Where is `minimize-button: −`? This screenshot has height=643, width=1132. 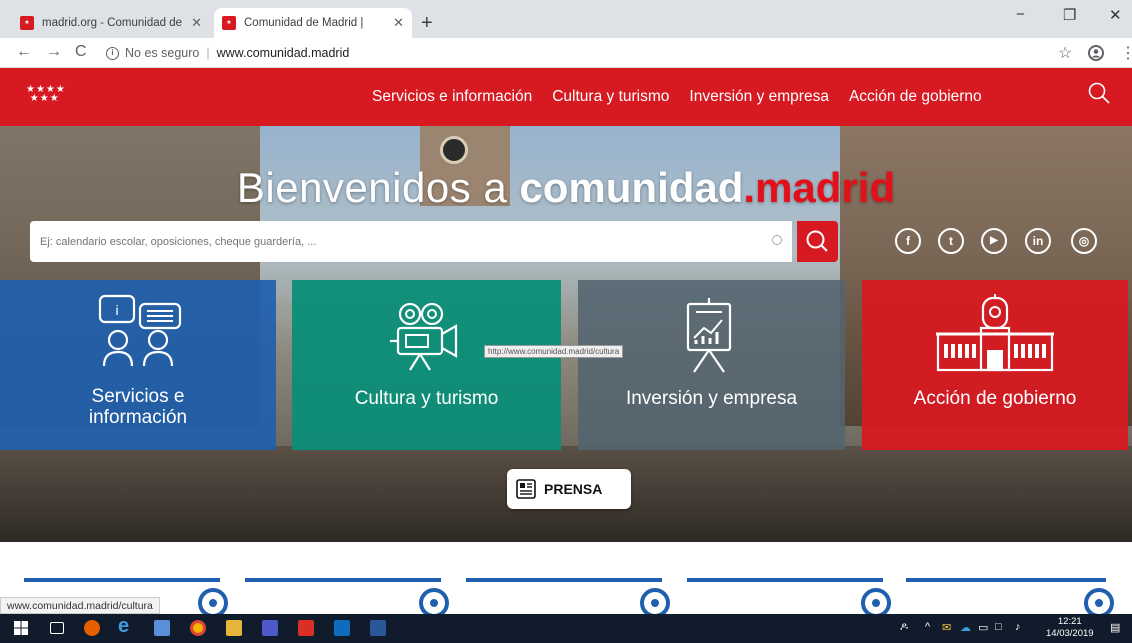
minimize-button: − is located at coordinates (1020, 14).